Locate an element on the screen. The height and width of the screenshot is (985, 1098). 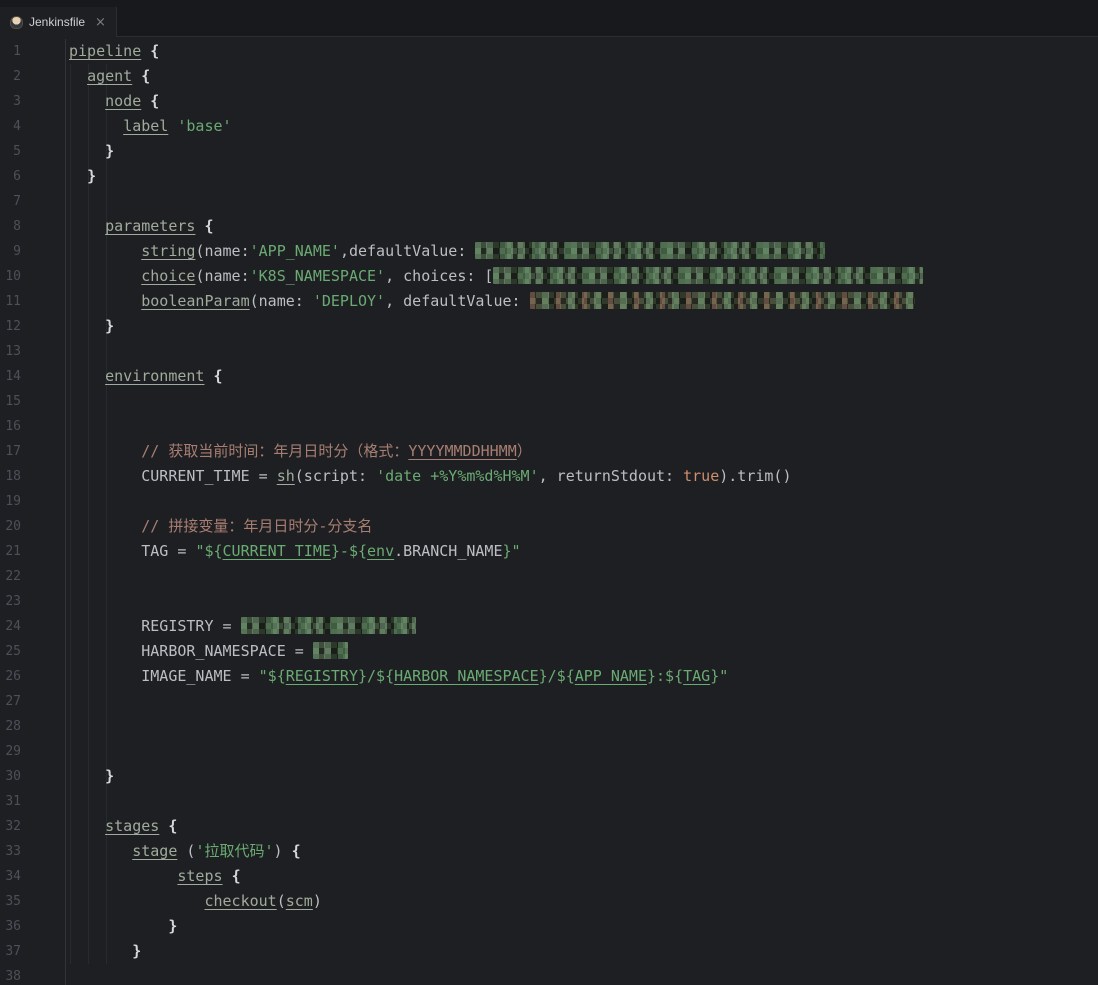
code-segment: (name: is located at coordinates (222, 251).